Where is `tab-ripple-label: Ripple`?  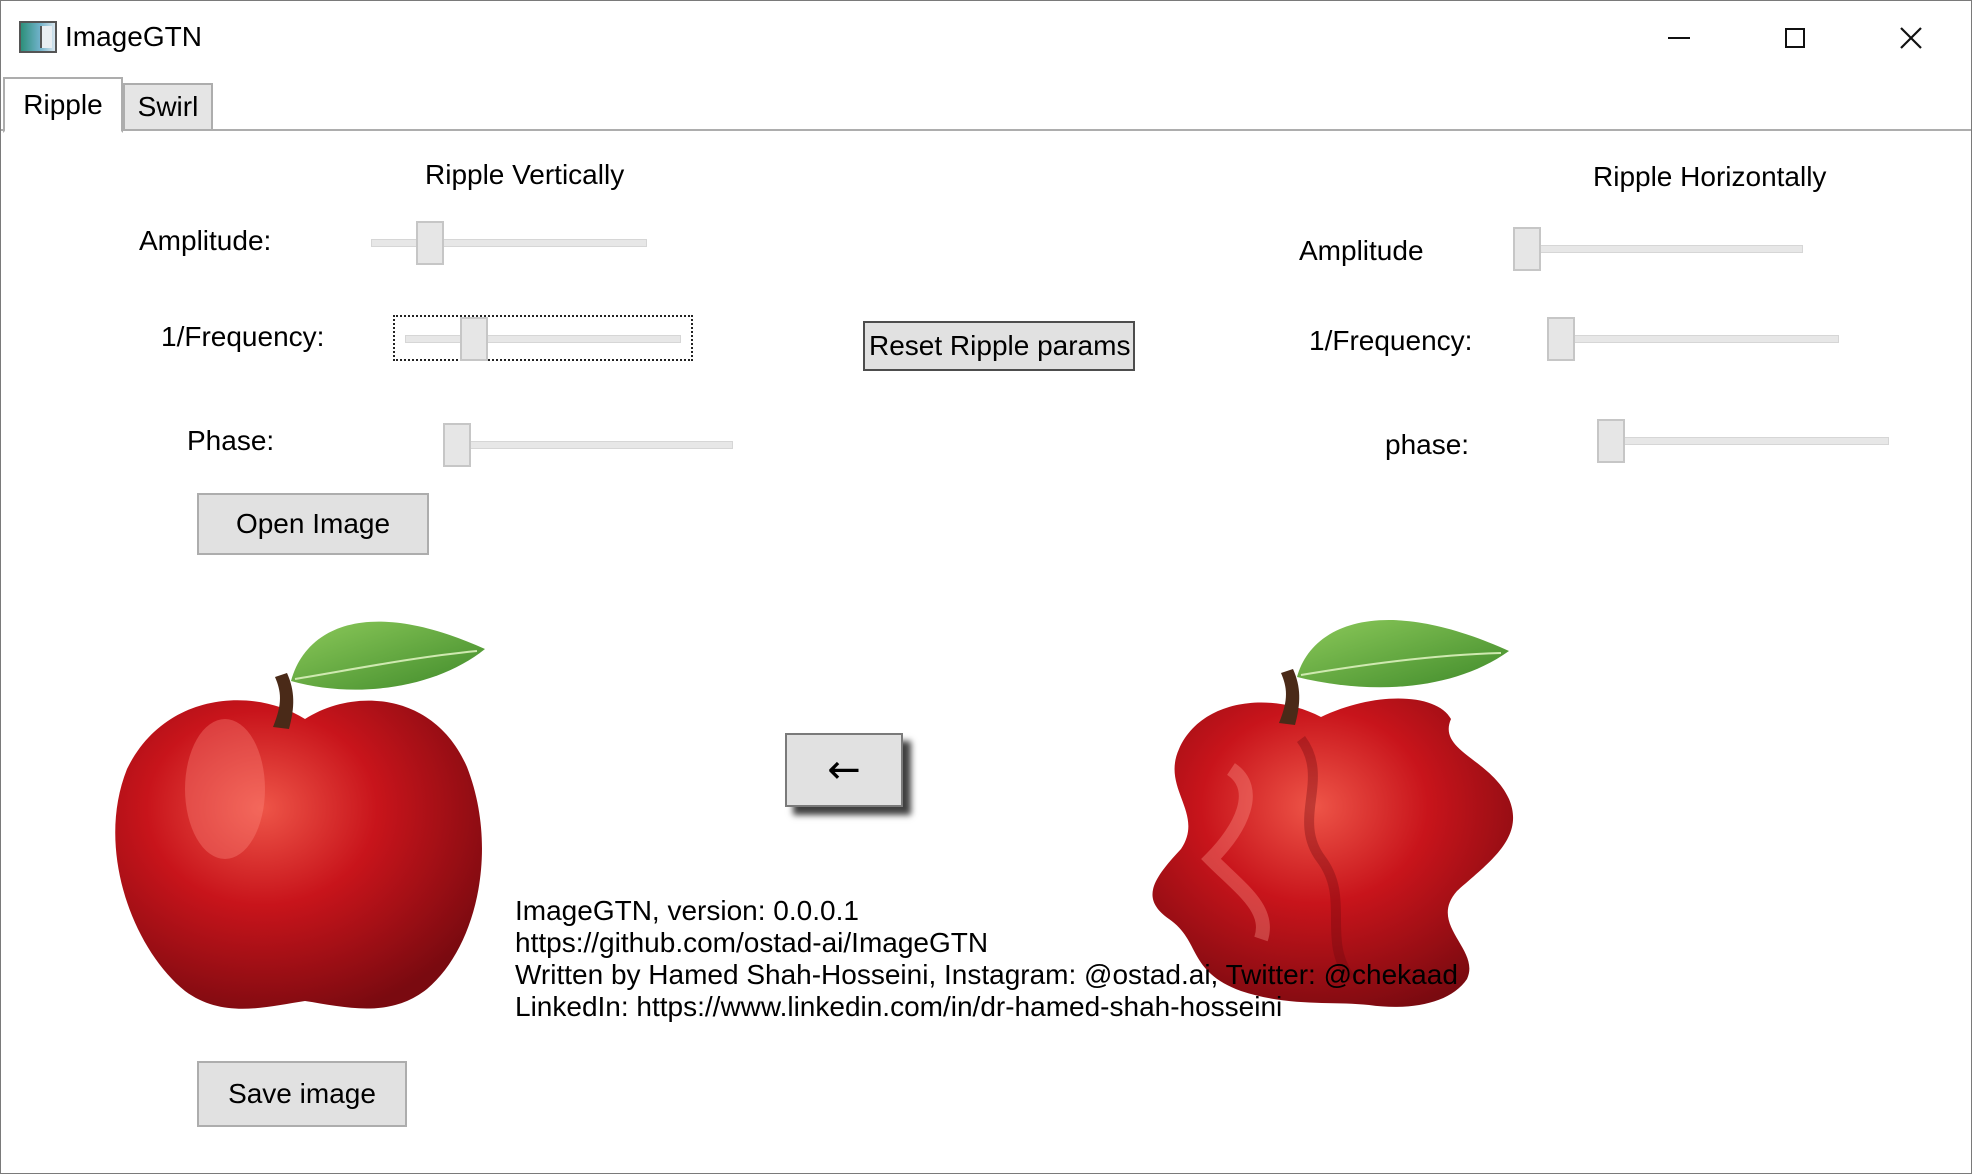 tab-ripple-label: Ripple is located at coordinates (63, 104).